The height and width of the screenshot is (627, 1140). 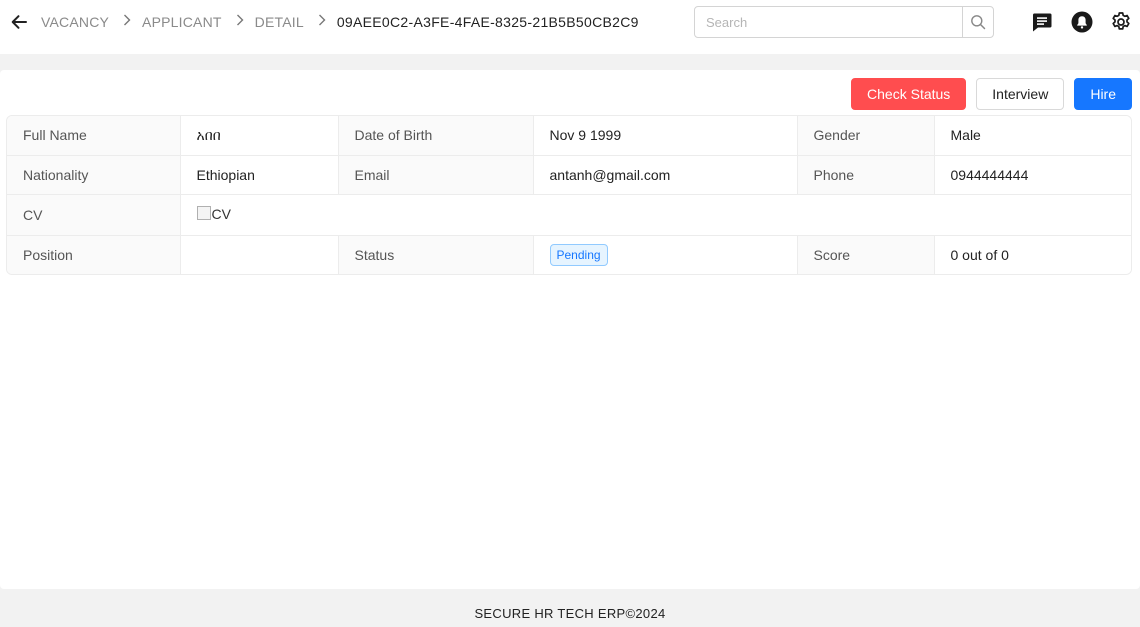 I want to click on email-value: antanh@gmail.com, so click(x=665, y=175).